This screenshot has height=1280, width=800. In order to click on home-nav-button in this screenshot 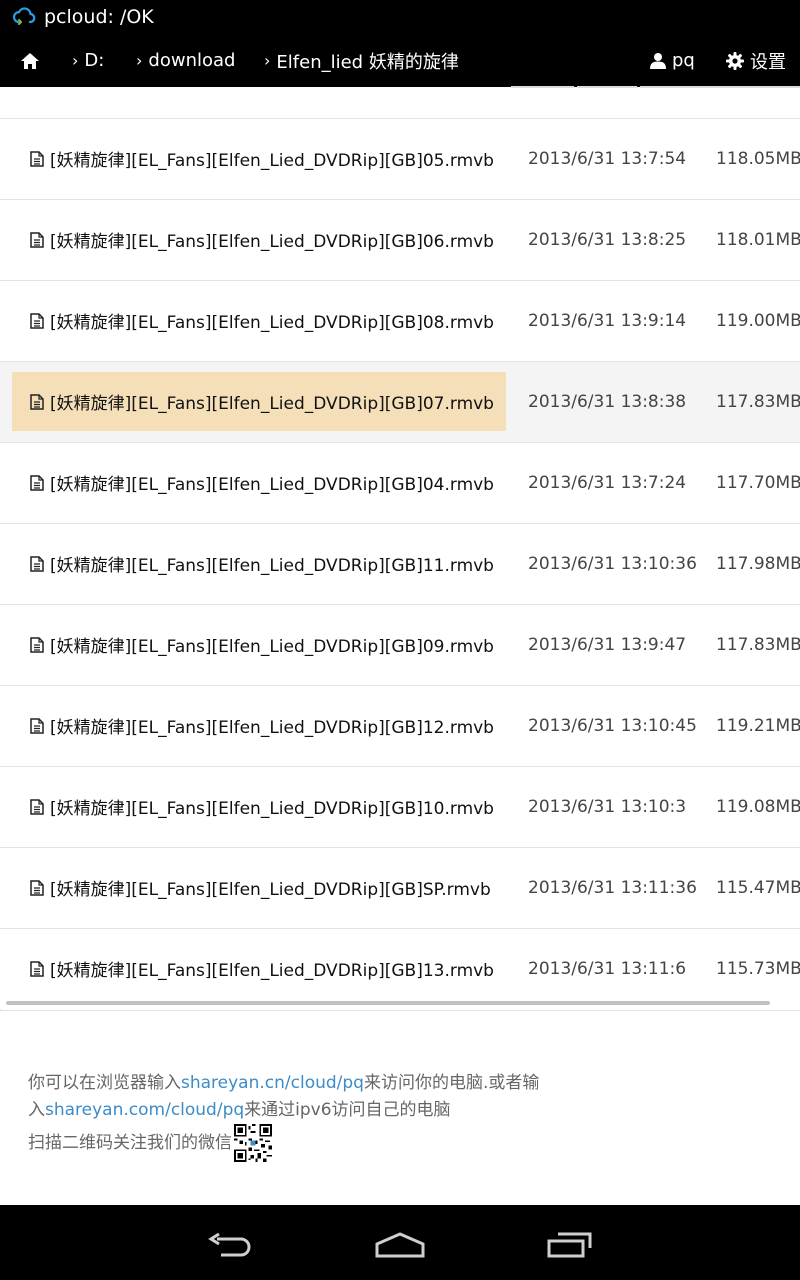, I will do `click(400, 1245)`.